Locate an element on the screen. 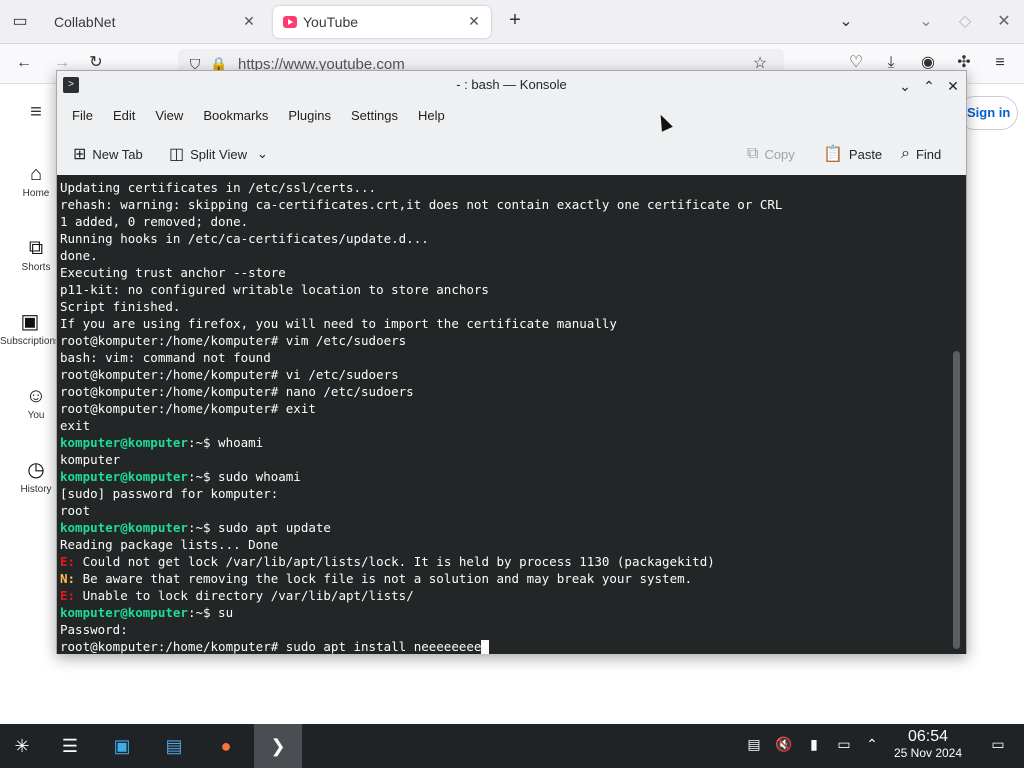 The image size is (1024, 768). youtube-favicon-icon is located at coordinates (290, 22).